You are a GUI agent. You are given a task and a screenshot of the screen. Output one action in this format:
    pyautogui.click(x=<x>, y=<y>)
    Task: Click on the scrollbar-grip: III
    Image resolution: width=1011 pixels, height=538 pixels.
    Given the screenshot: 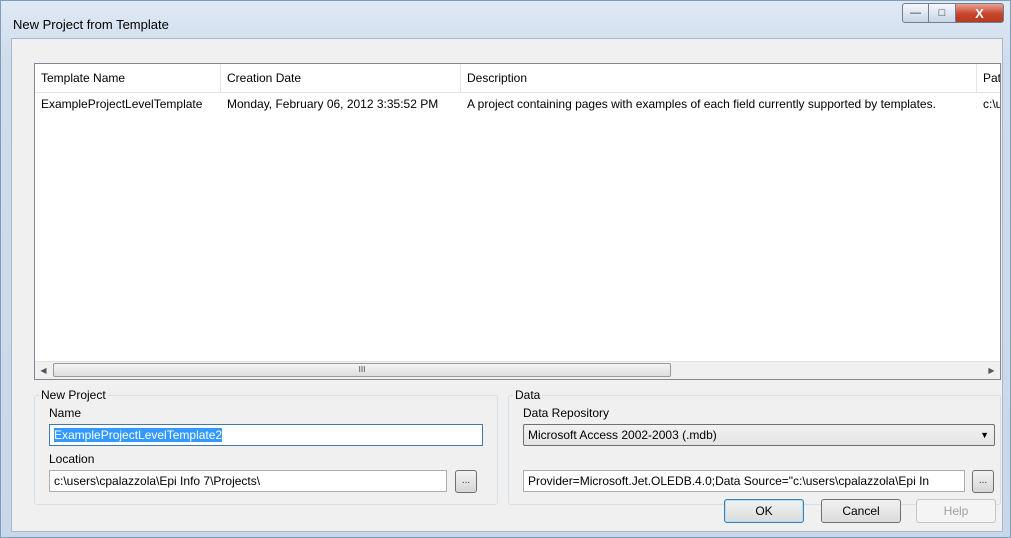 What is the action you would take?
    pyautogui.click(x=362, y=369)
    